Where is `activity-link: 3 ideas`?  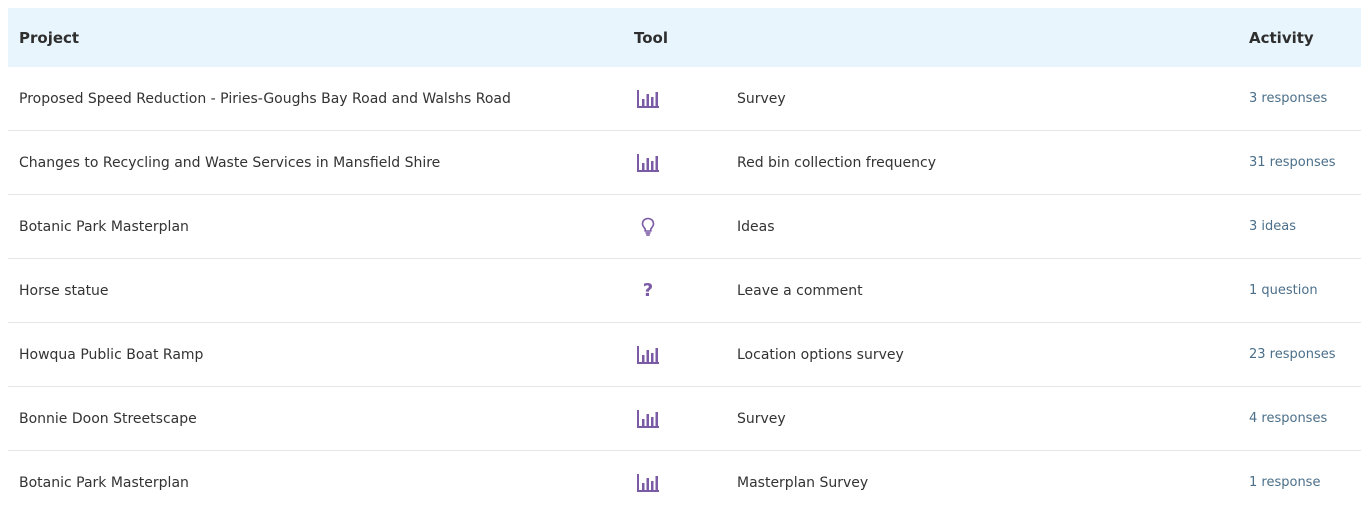
activity-link: 3 ideas is located at coordinates (1272, 226).